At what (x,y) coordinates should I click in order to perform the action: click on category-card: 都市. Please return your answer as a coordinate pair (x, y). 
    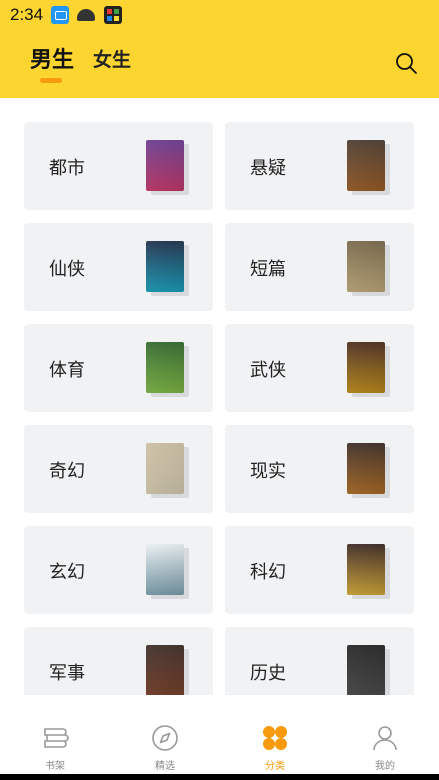
    Looking at the image, I should click on (118, 166).